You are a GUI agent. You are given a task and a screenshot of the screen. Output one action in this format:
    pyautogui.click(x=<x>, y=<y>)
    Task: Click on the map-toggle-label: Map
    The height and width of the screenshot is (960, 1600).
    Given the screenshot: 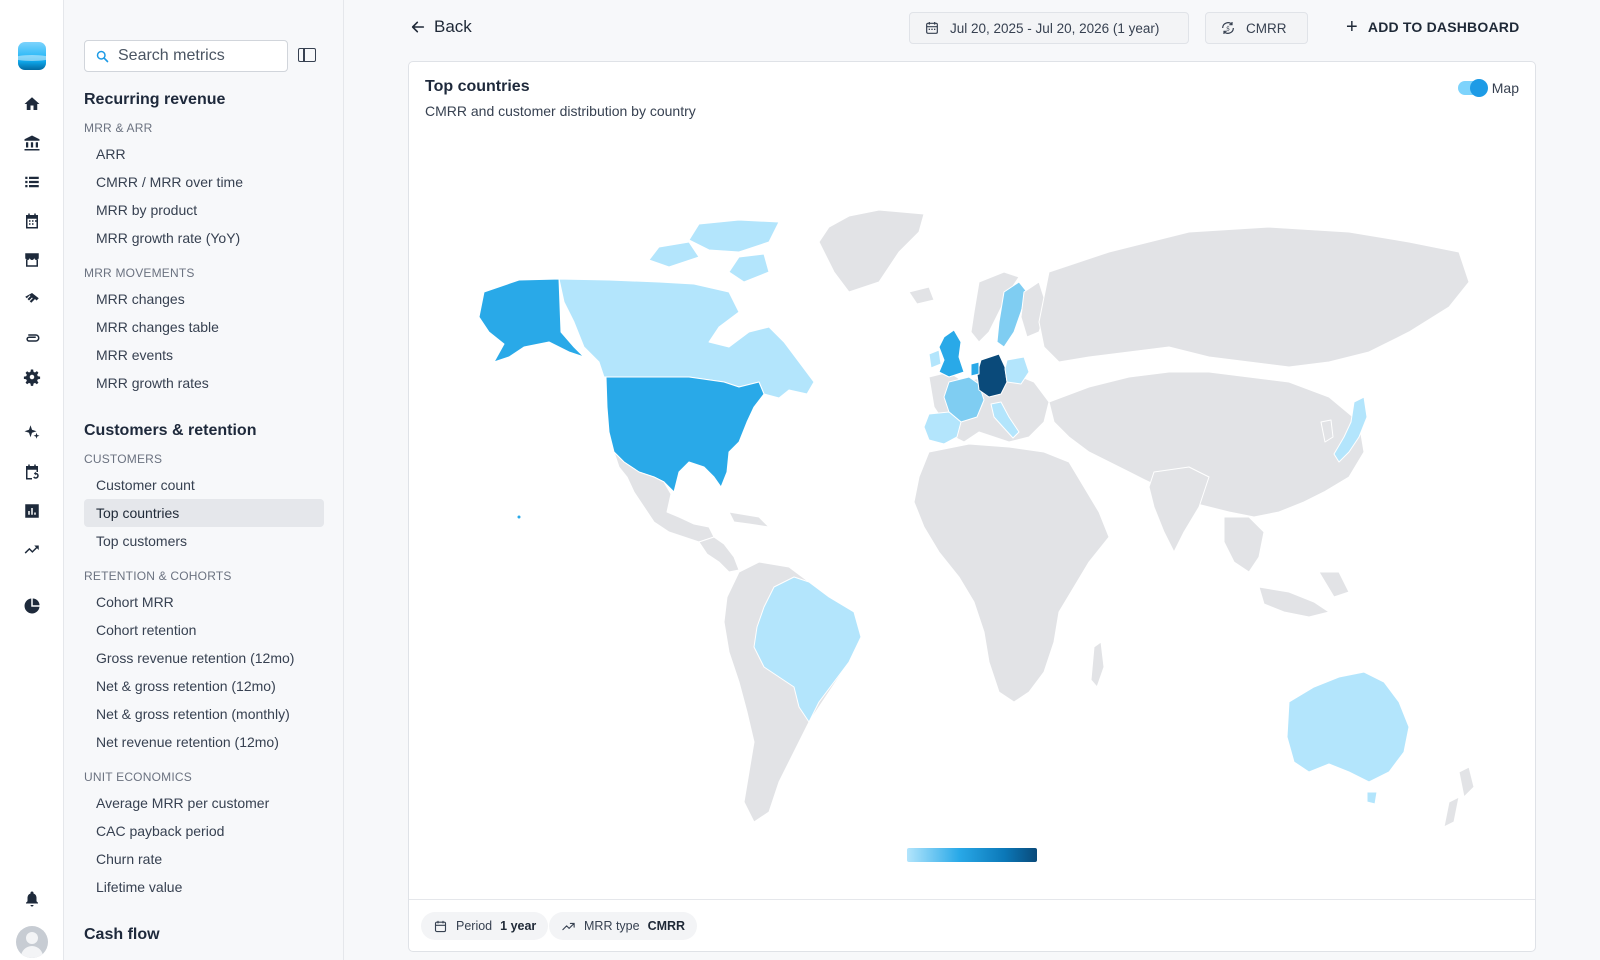 What is the action you would take?
    pyautogui.click(x=1505, y=88)
    